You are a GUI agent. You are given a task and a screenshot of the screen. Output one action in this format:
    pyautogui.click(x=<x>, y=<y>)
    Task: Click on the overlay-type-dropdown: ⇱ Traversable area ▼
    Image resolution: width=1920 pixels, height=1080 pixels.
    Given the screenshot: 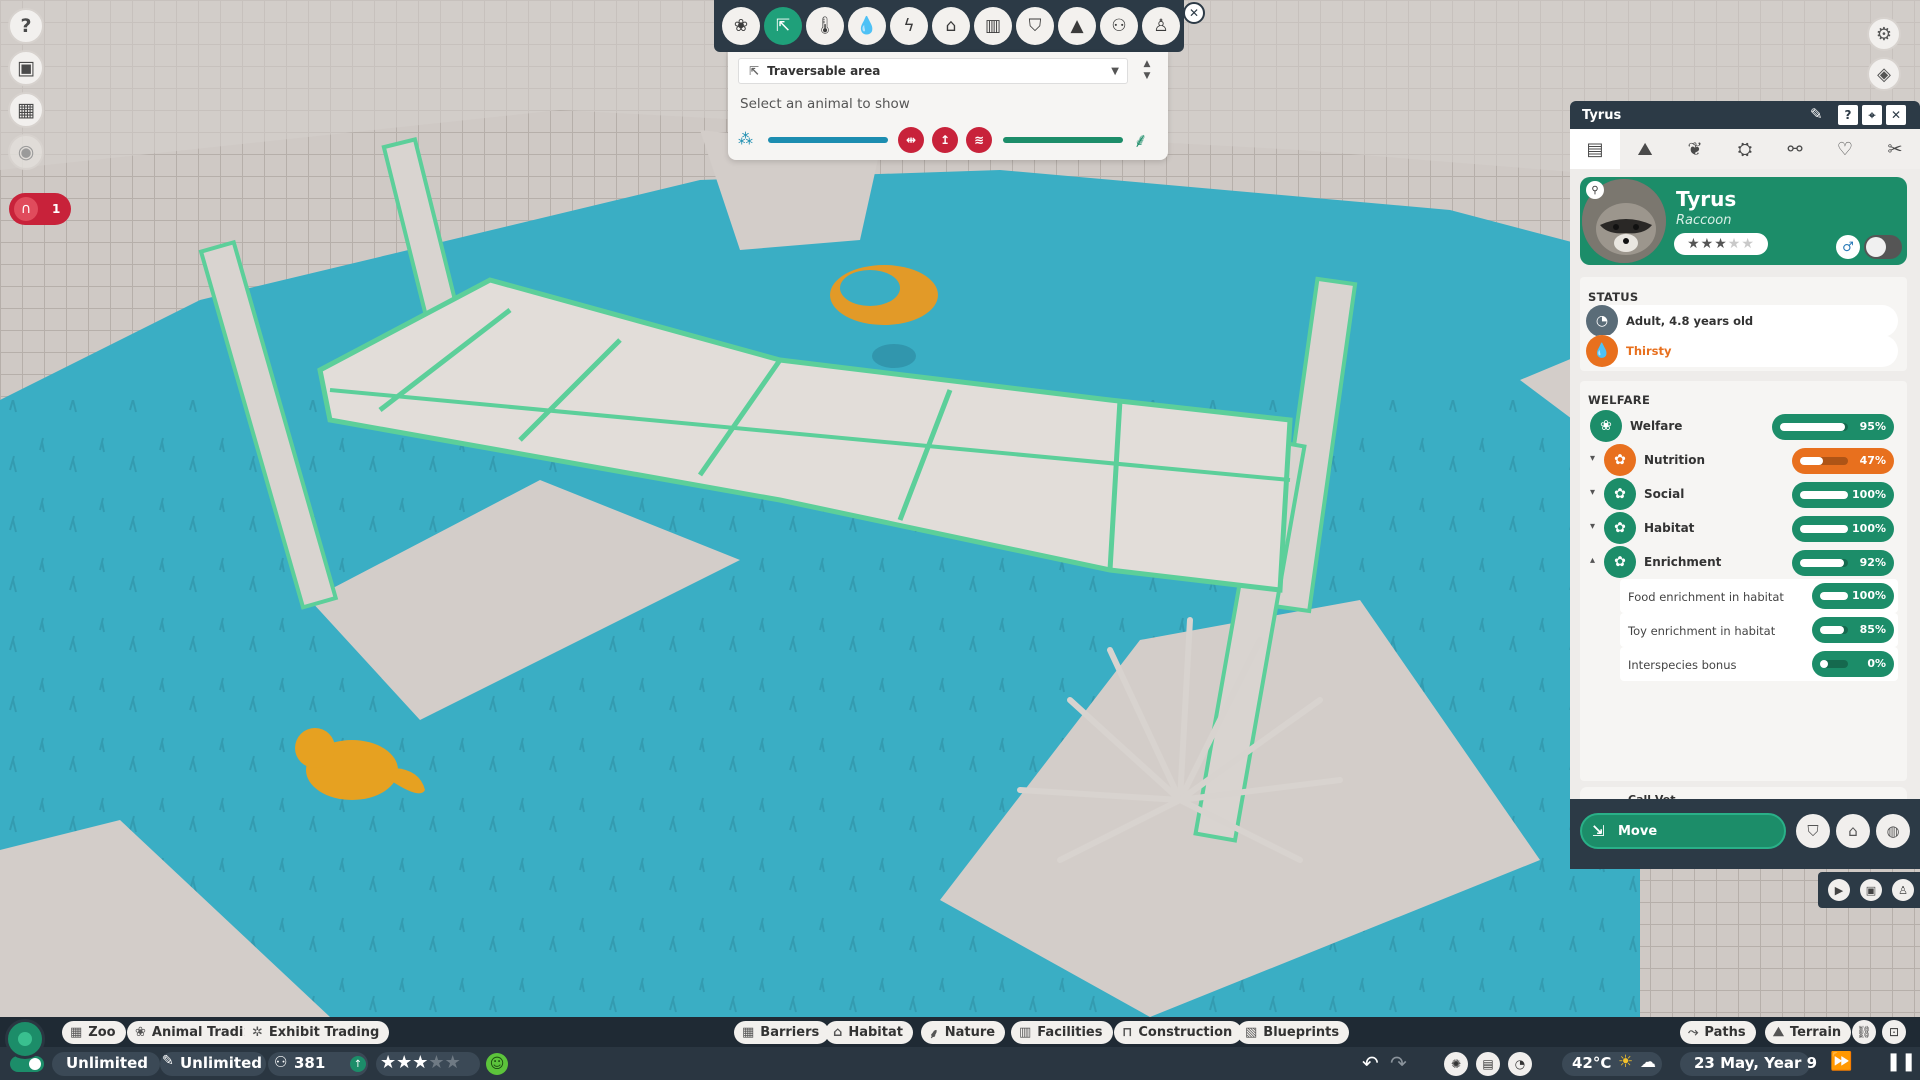 What is the action you would take?
    pyautogui.click(x=933, y=71)
    